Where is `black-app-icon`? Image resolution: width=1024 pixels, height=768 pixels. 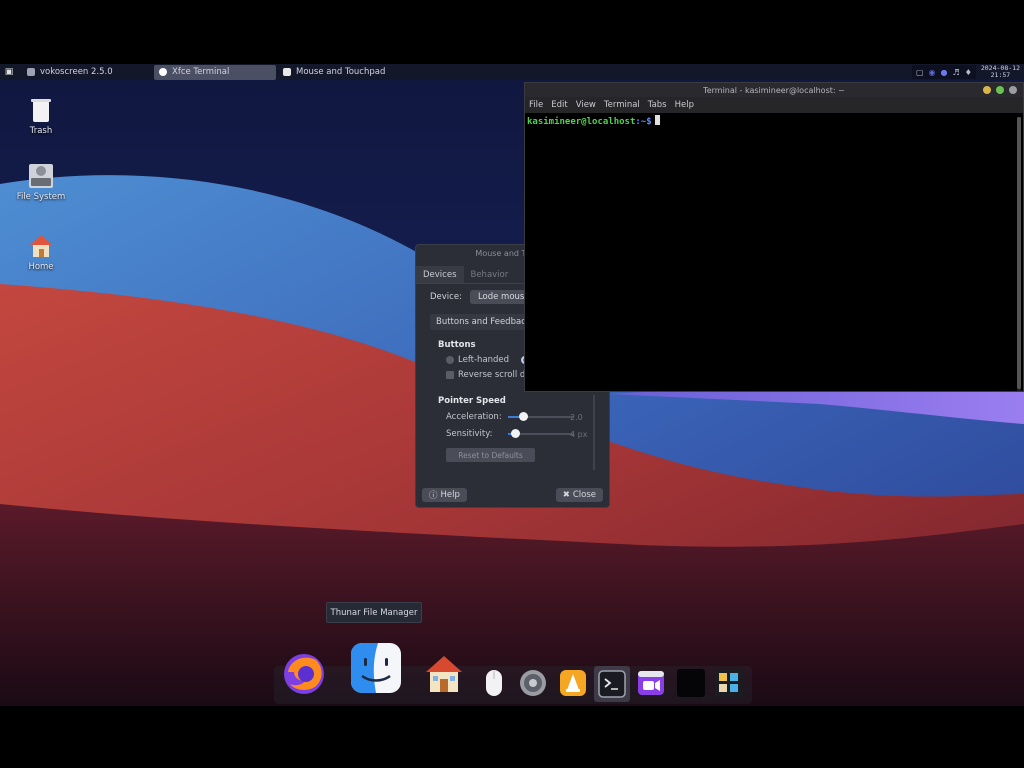
black-app-icon is located at coordinates (691, 683).